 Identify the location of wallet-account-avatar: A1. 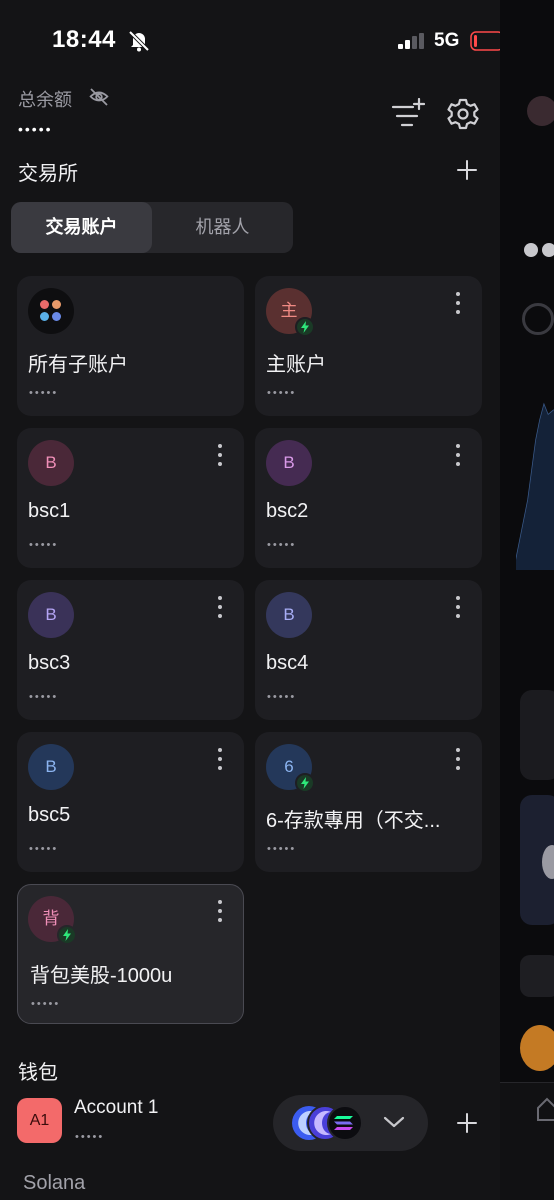
(39, 1120).